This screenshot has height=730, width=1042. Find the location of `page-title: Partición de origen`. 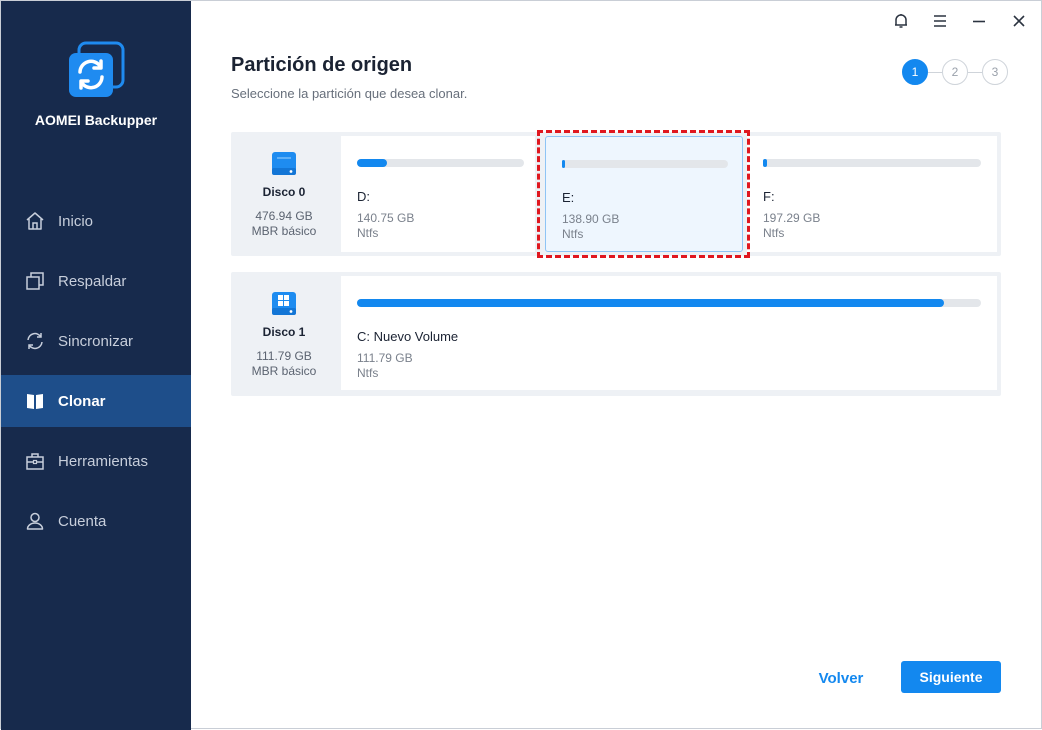

page-title: Partición de origen is located at coordinates (322, 65).